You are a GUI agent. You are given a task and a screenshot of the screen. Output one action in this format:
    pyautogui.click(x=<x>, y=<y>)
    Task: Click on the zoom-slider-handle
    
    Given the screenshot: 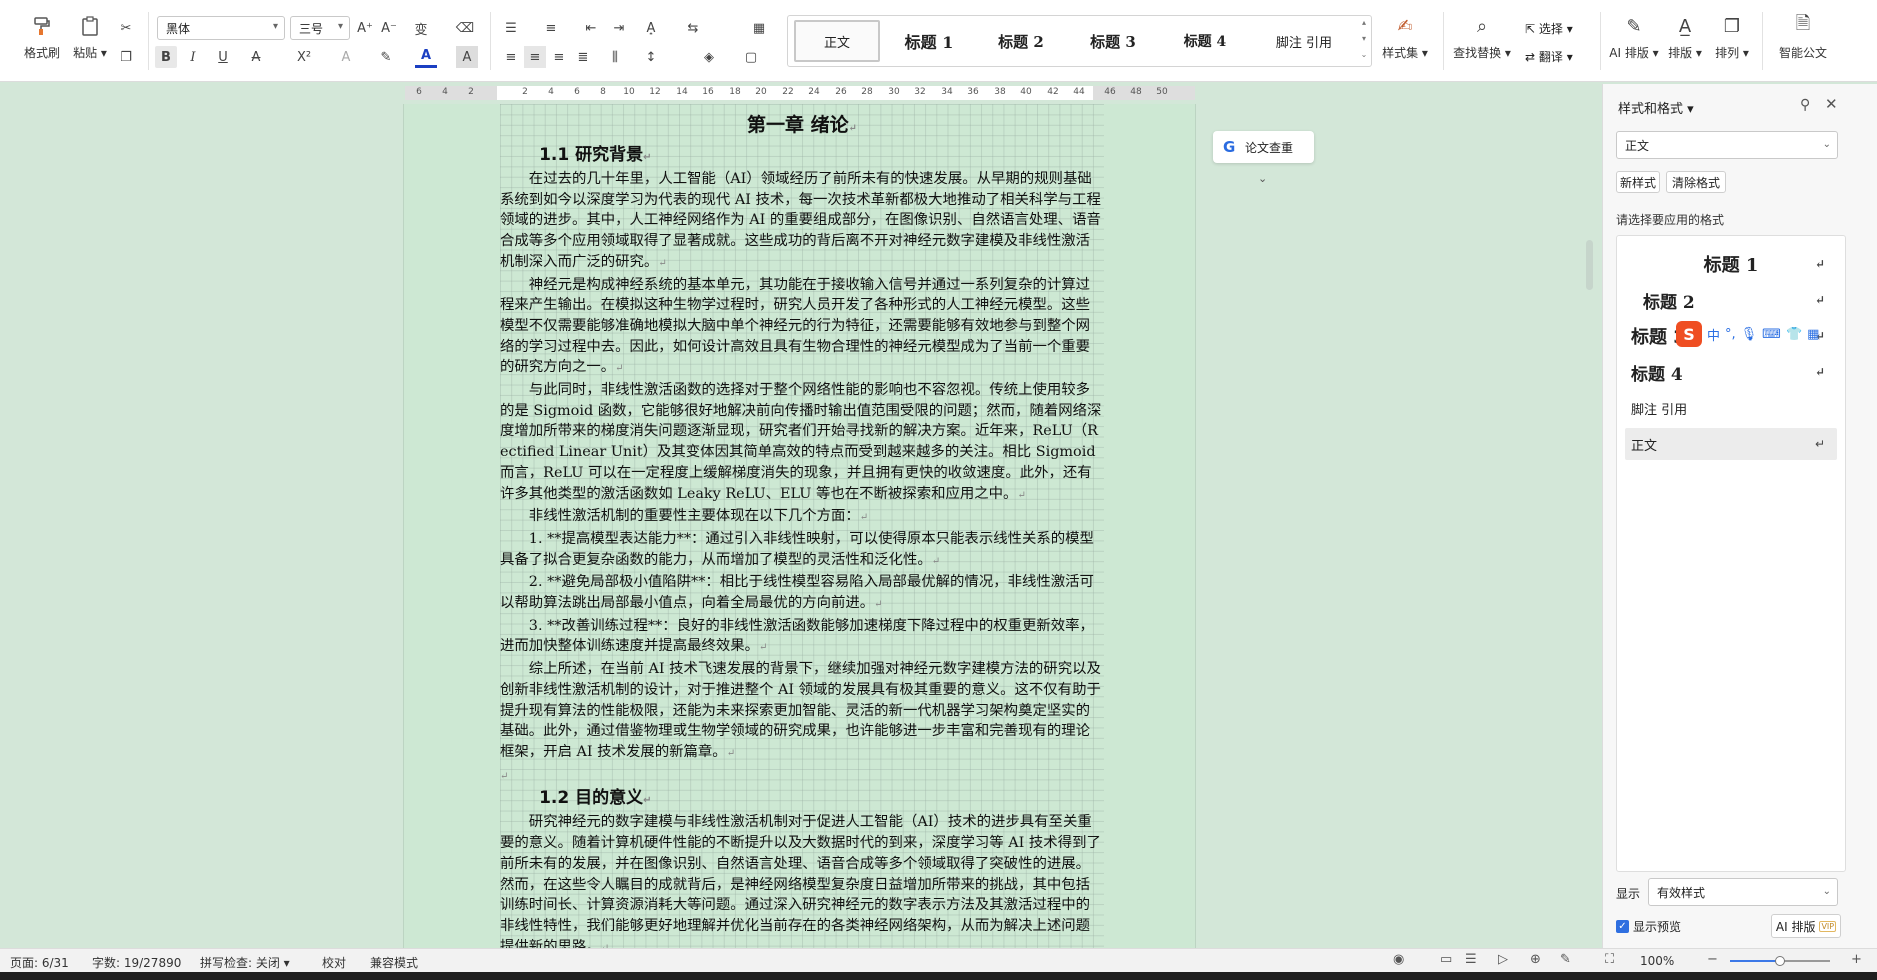 What is the action you would take?
    pyautogui.click(x=1780, y=961)
    